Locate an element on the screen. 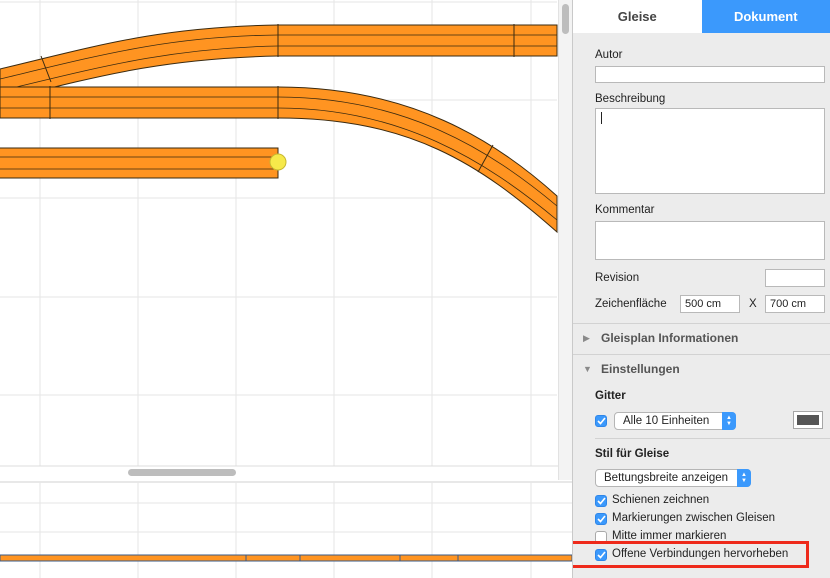  track-straight-open-end is located at coordinates (139, 163).